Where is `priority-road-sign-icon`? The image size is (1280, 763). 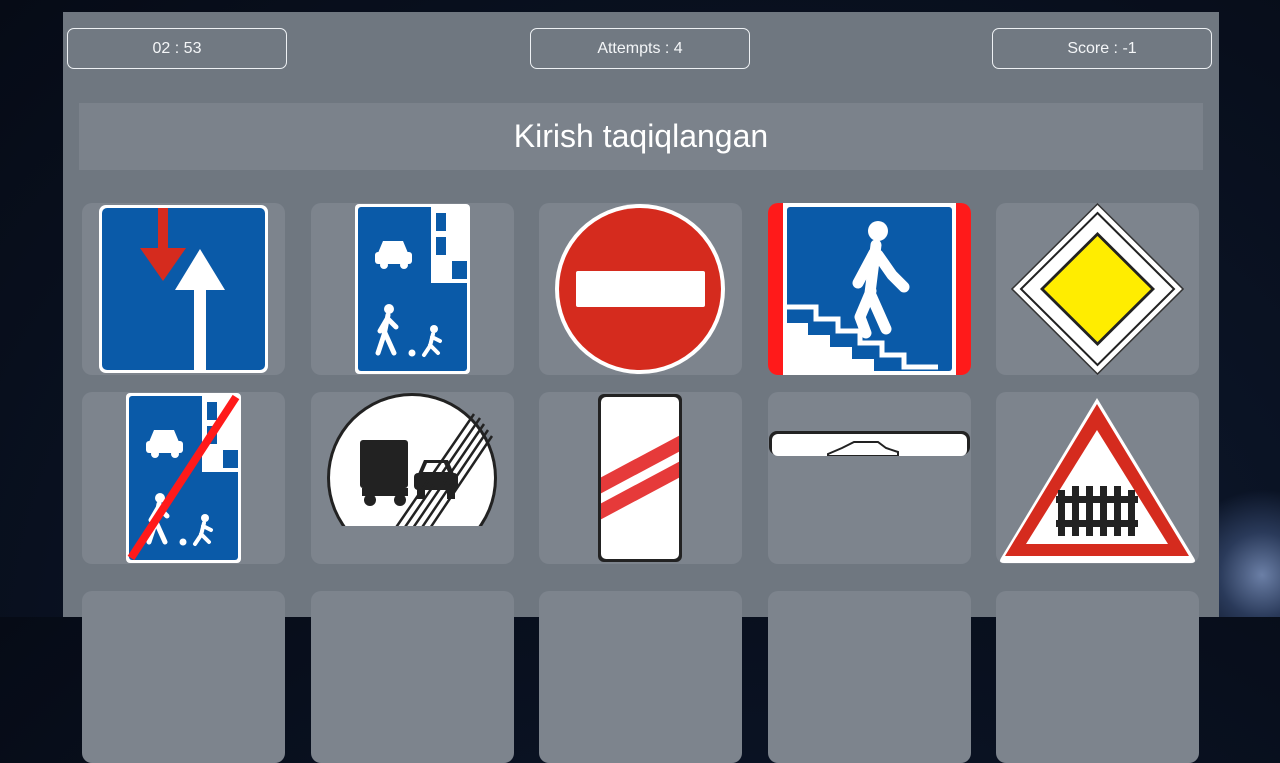
priority-road-sign-icon is located at coordinates (1097, 289).